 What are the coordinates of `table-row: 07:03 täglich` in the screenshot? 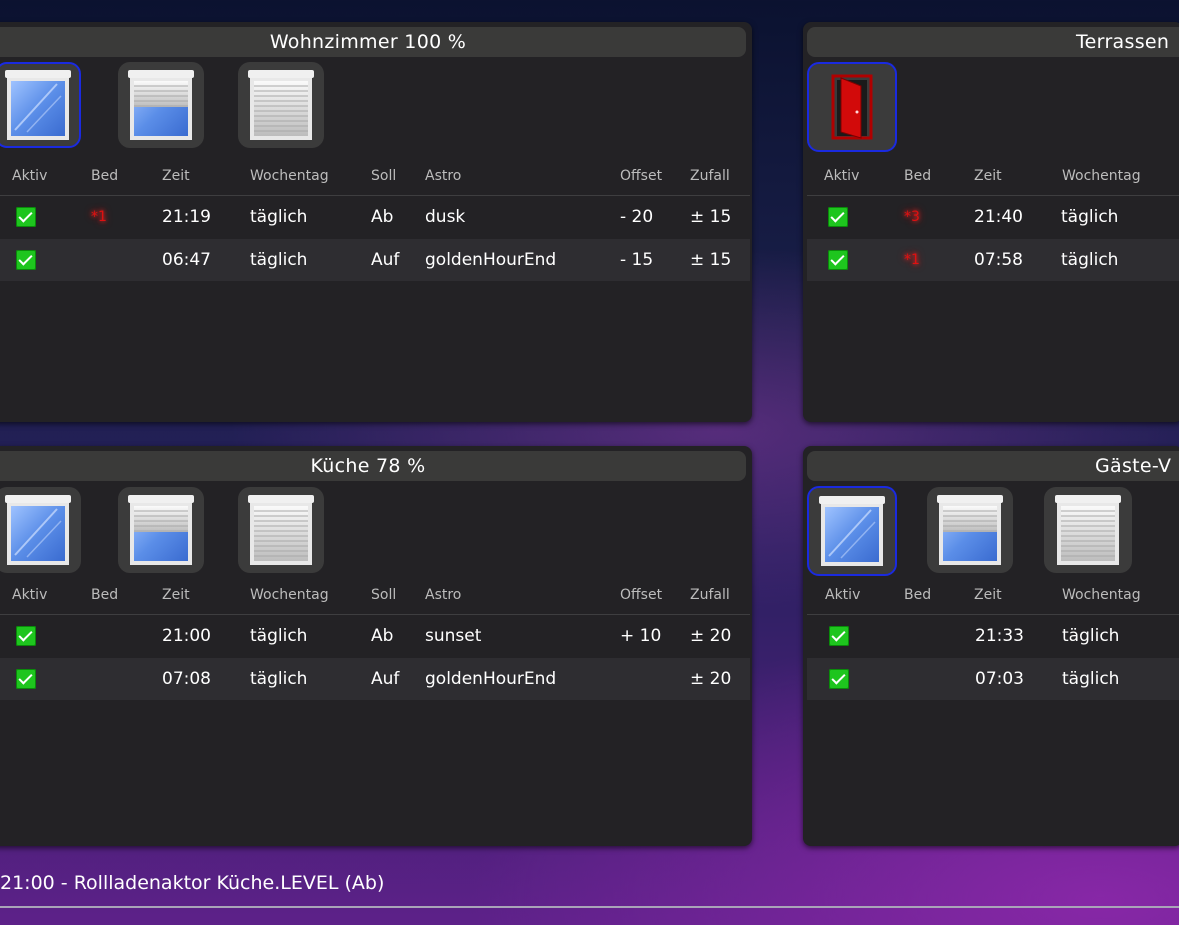 It's located at (993, 679).